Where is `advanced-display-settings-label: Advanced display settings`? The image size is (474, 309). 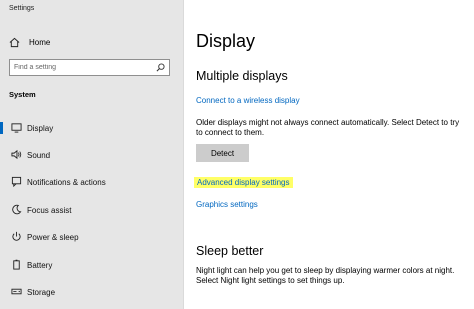 advanced-display-settings-label: Advanced display settings is located at coordinates (243, 182).